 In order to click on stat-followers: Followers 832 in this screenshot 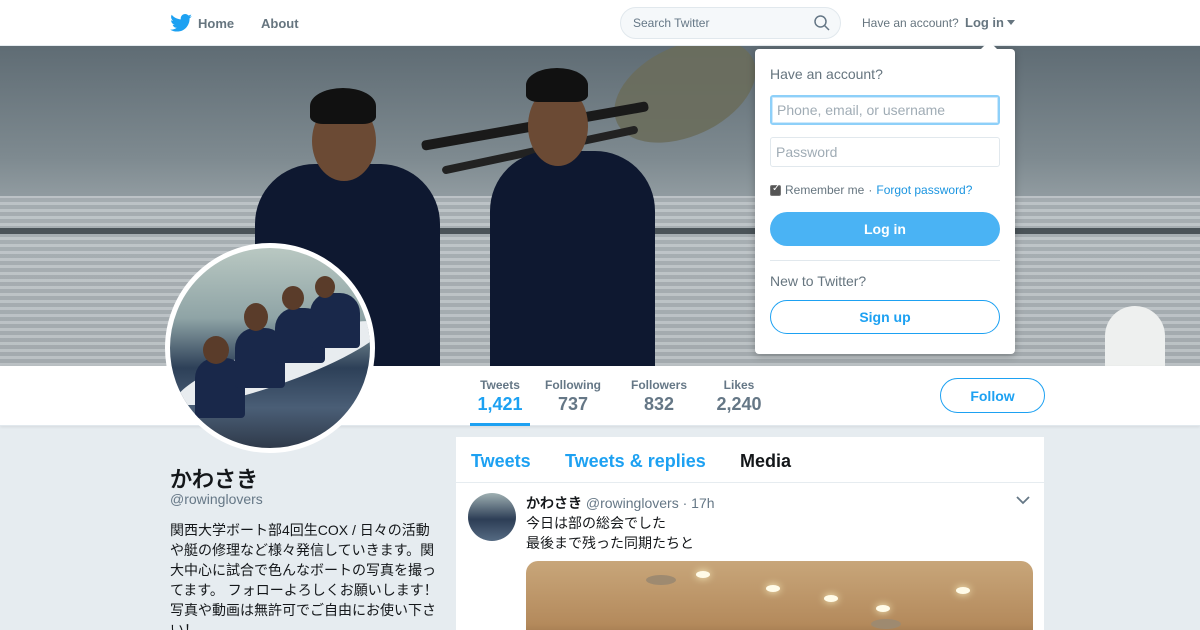, I will do `click(659, 396)`.